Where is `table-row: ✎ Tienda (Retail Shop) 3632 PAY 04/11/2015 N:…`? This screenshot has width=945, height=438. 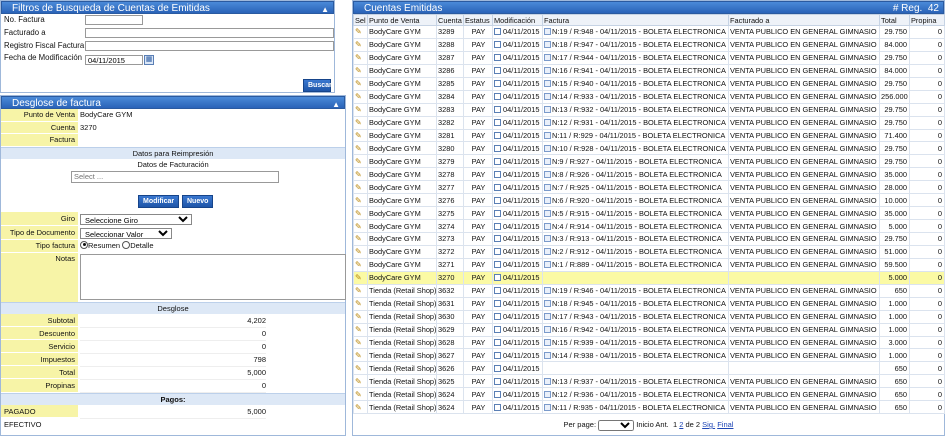
table-row: ✎ Tienda (Retail Shop) 3632 PAY 04/11/2015 N:… is located at coordinates (649, 290).